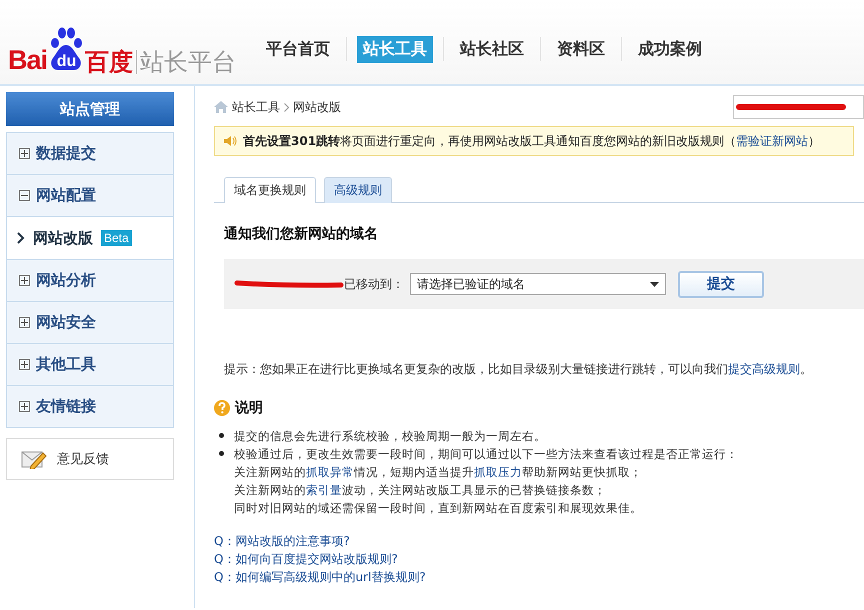 Image resolution: width=864 pixels, height=610 pixels. Describe the element at coordinates (34, 459) in the screenshot. I see `envelope-pencil-icon` at that location.